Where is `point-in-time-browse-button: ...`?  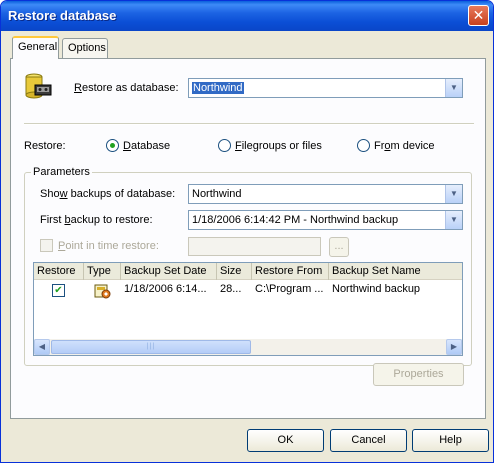
point-in-time-browse-button: ... is located at coordinates (339, 247).